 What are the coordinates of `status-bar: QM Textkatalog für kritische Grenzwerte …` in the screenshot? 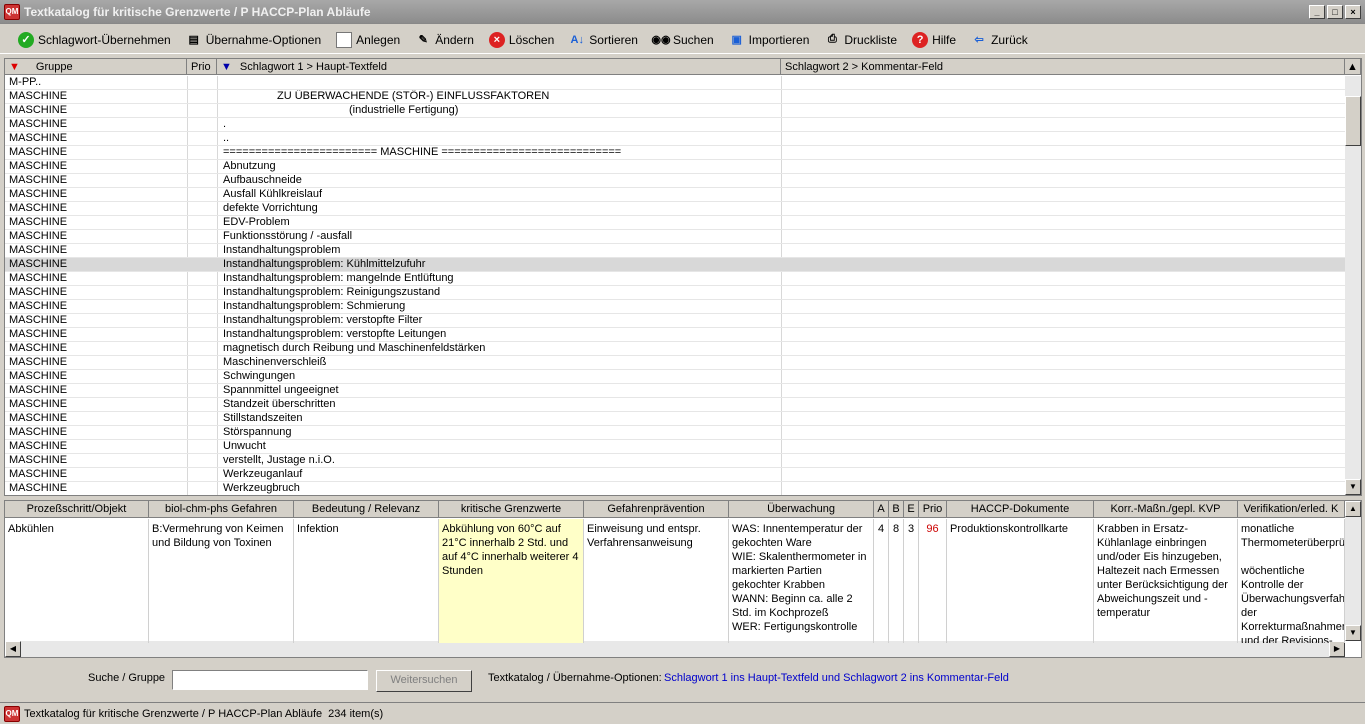 It's located at (682, 713).